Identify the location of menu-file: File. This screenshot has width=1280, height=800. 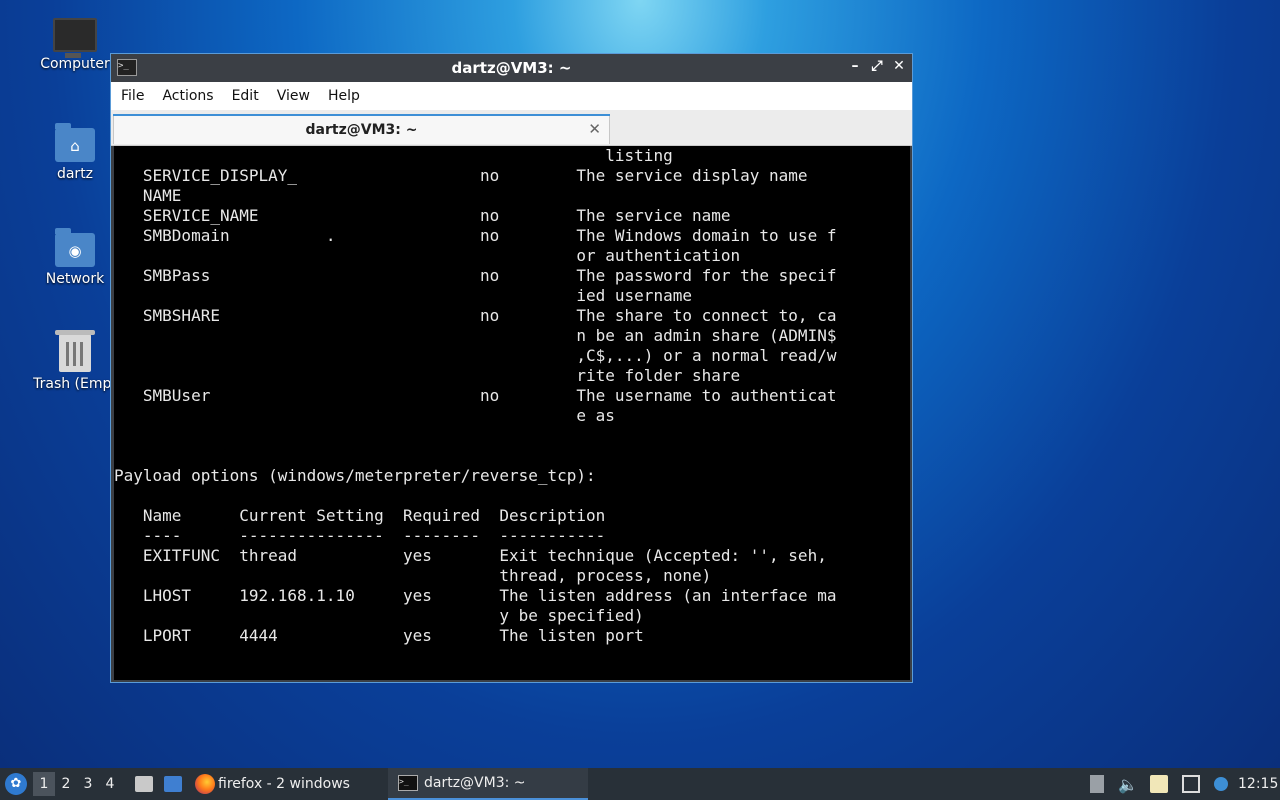
(132, 96).